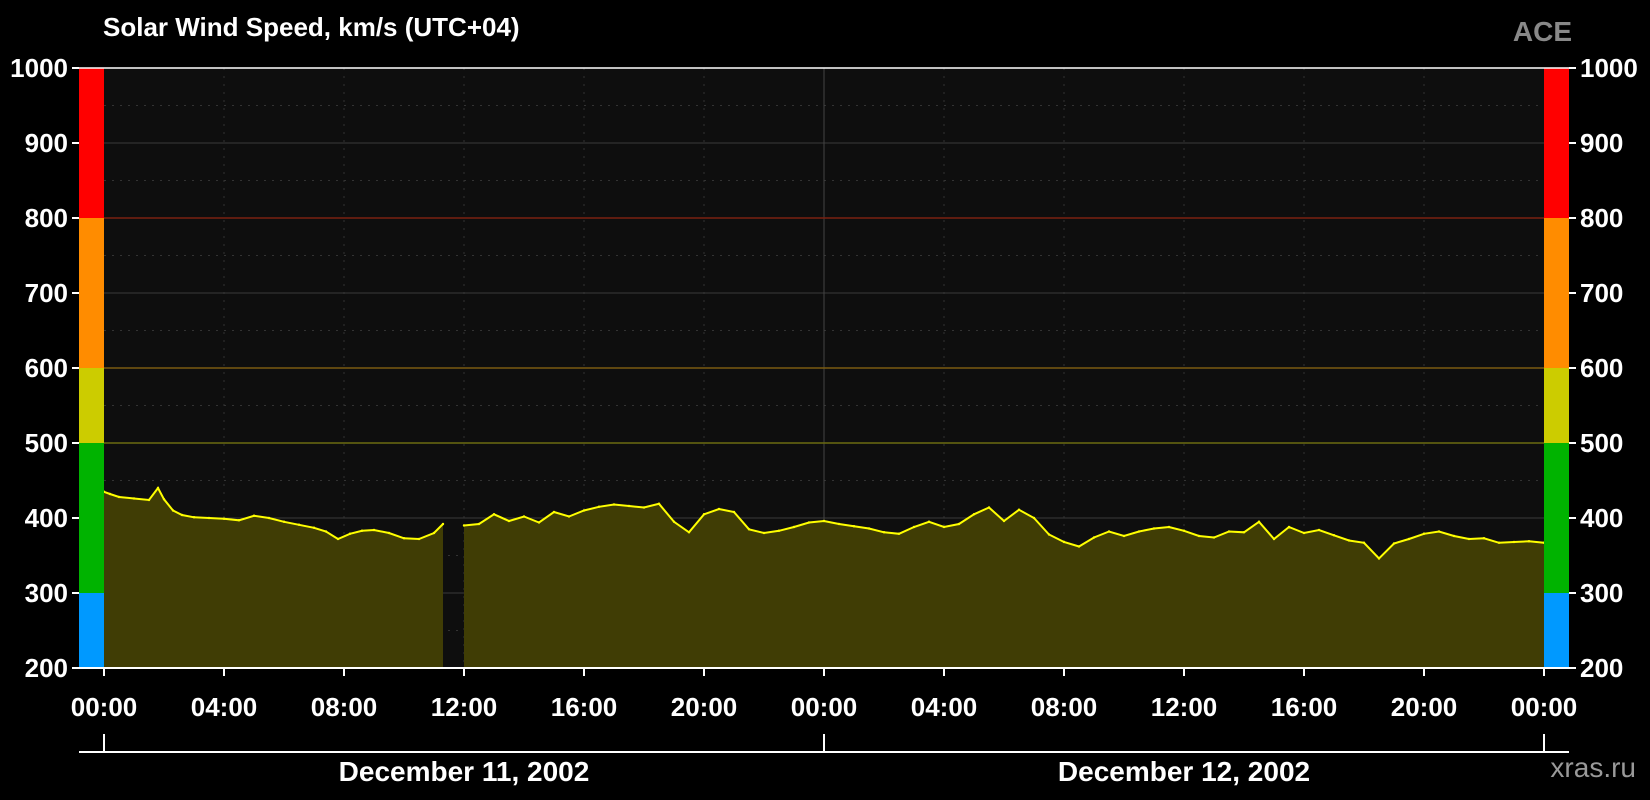  What do you see at coordinates (464, 771) in the screenshot?
I see `date-label: December 11, 2002` at bounding box center [464, 771].